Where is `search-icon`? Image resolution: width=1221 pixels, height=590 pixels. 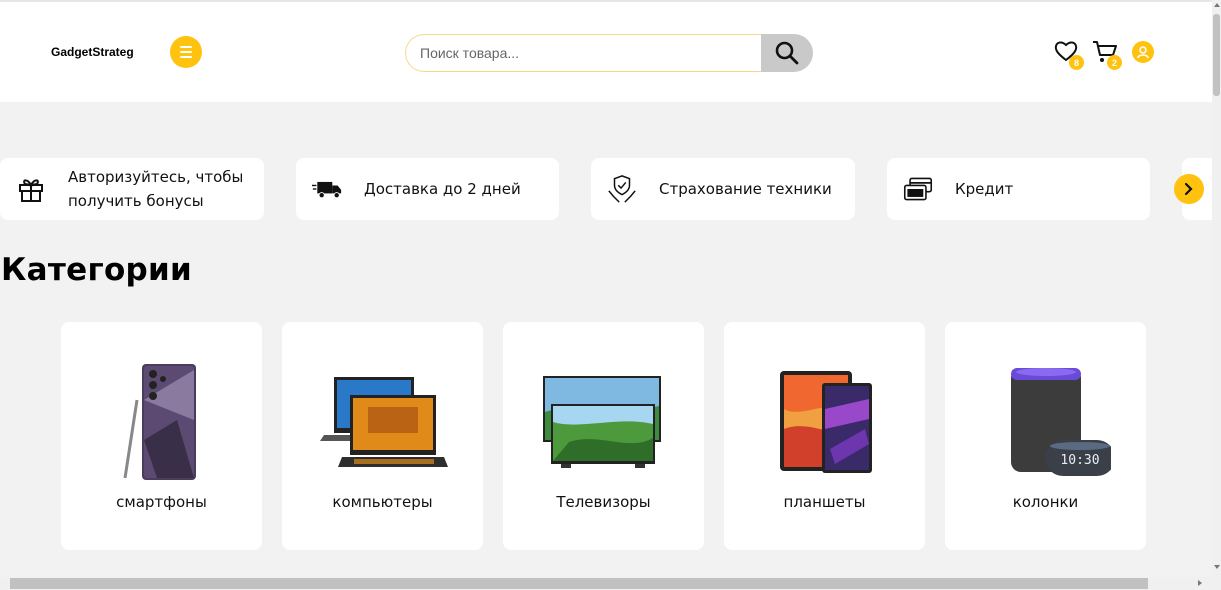
search-icon is located at coordinates (787, 53).